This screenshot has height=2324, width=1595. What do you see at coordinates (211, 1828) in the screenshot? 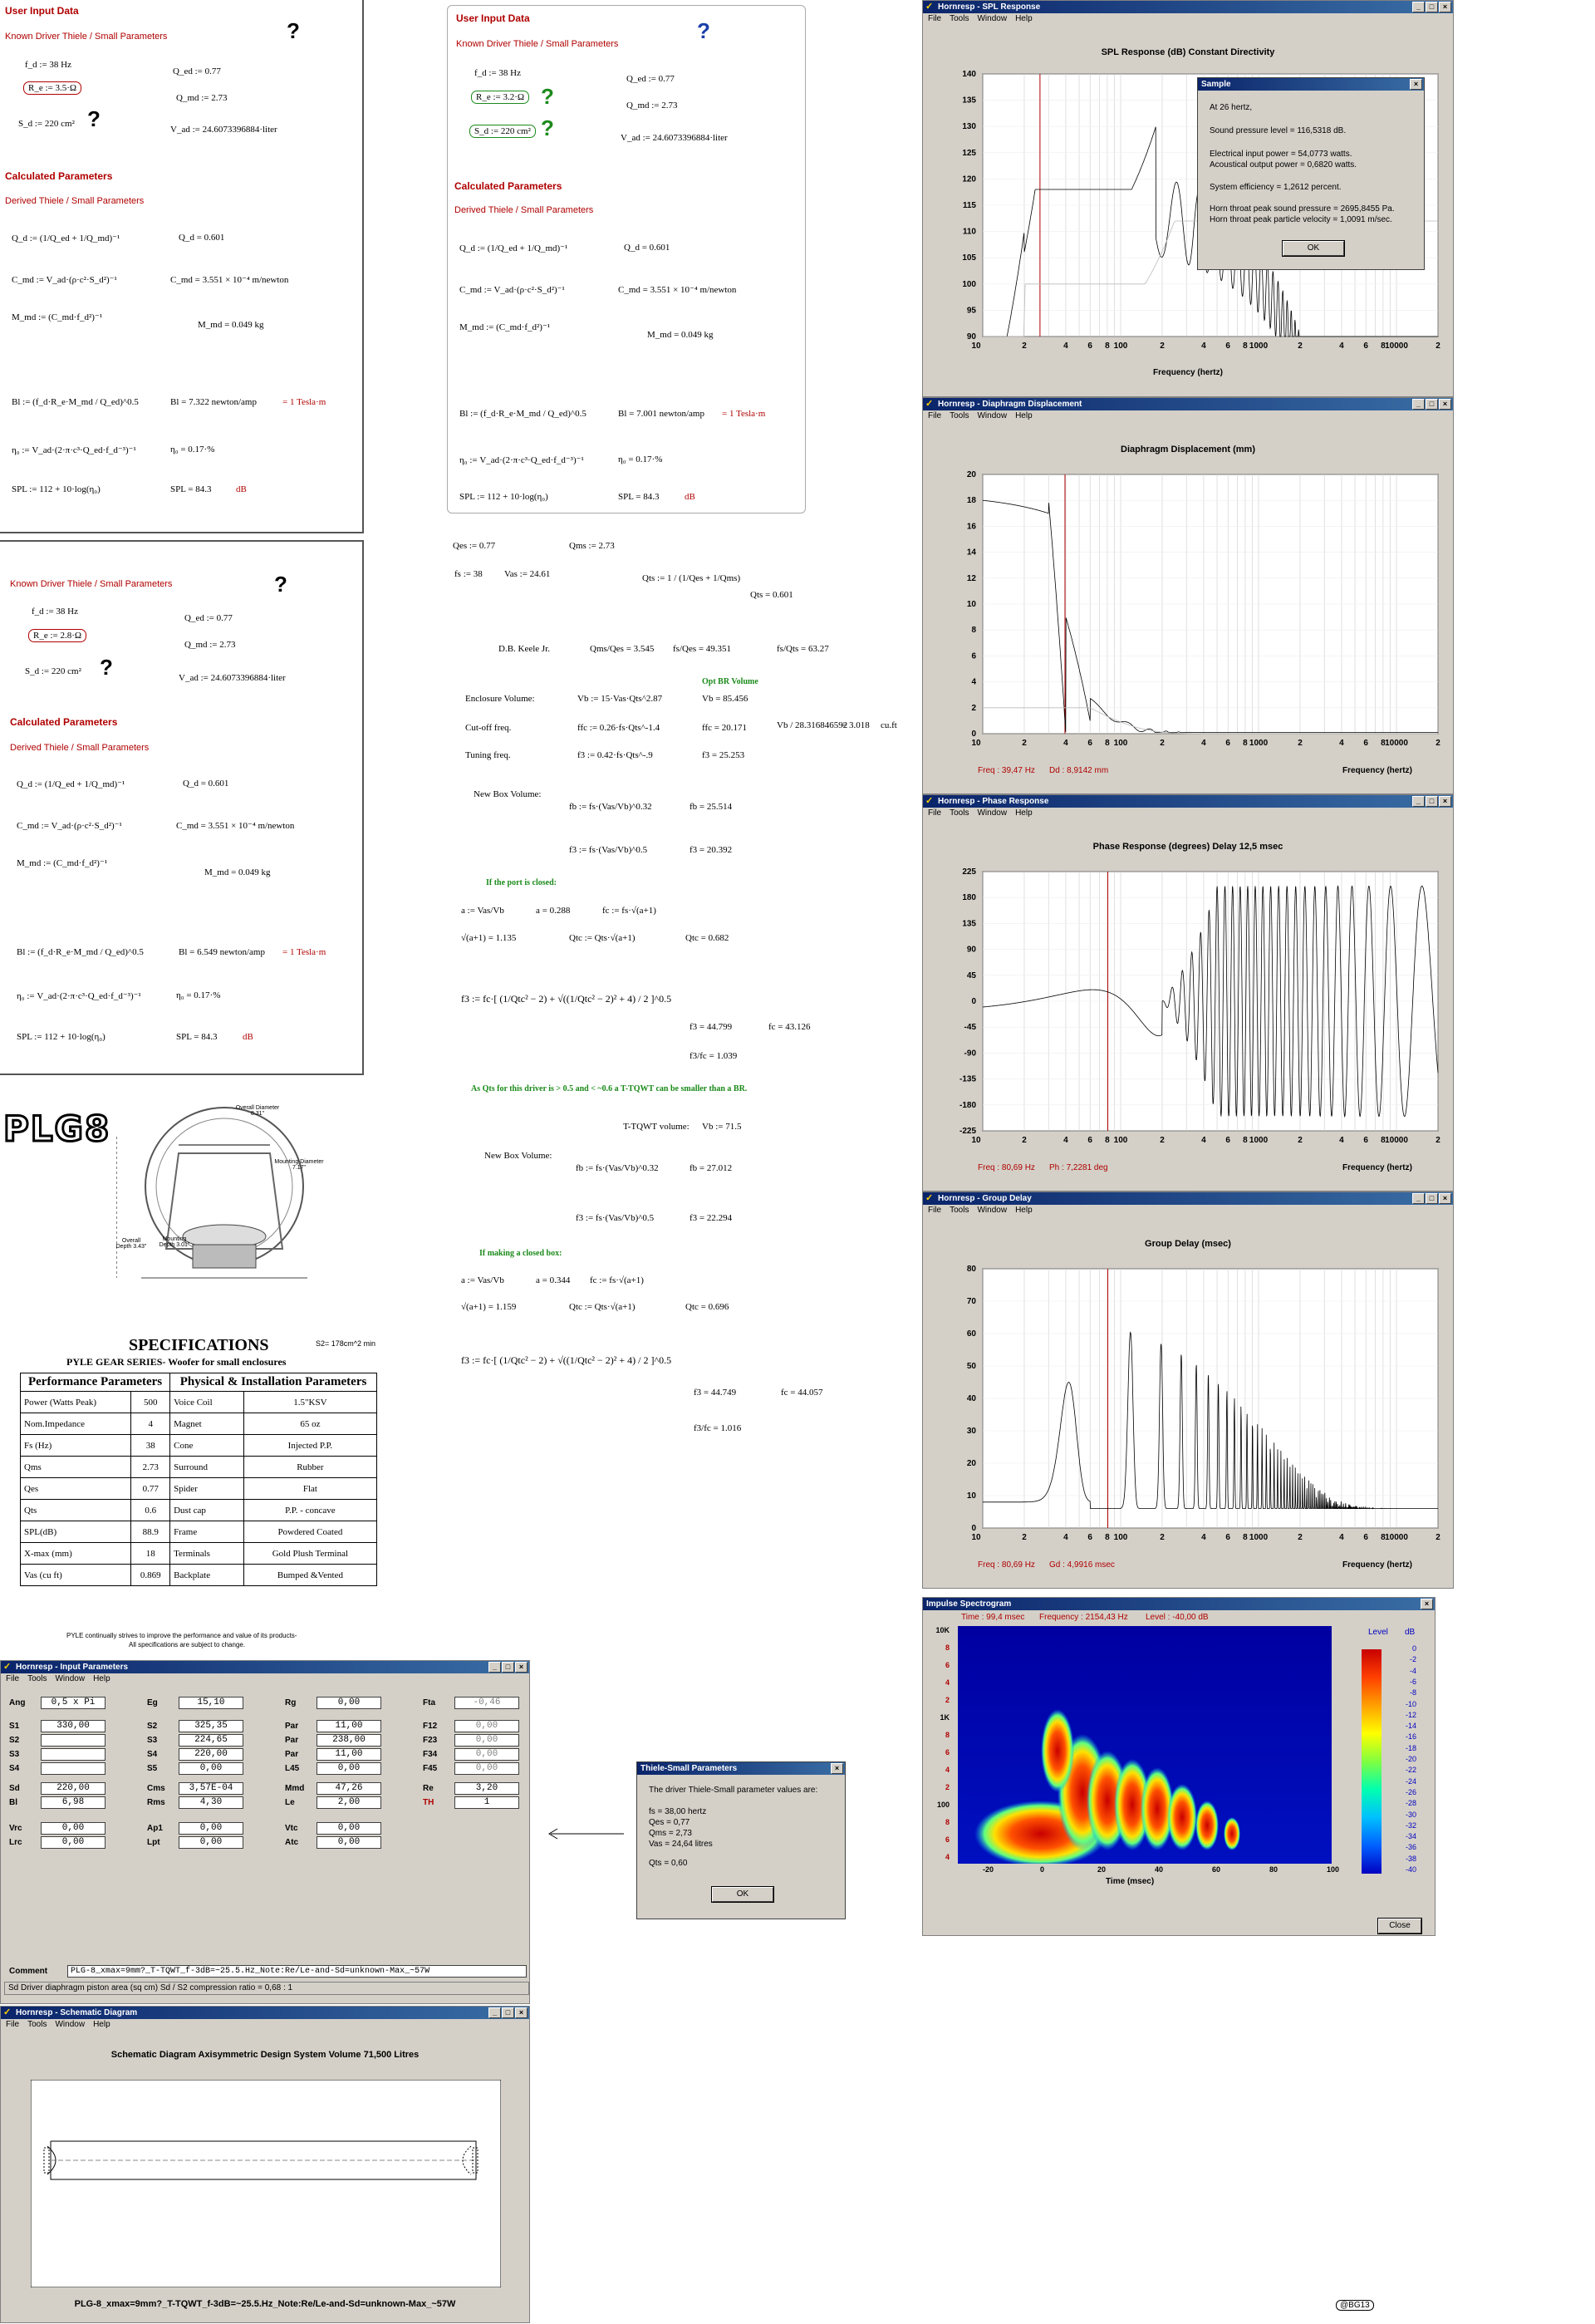
I see `param-field-ap1: 0,00` at bounding box center [211, 1828].